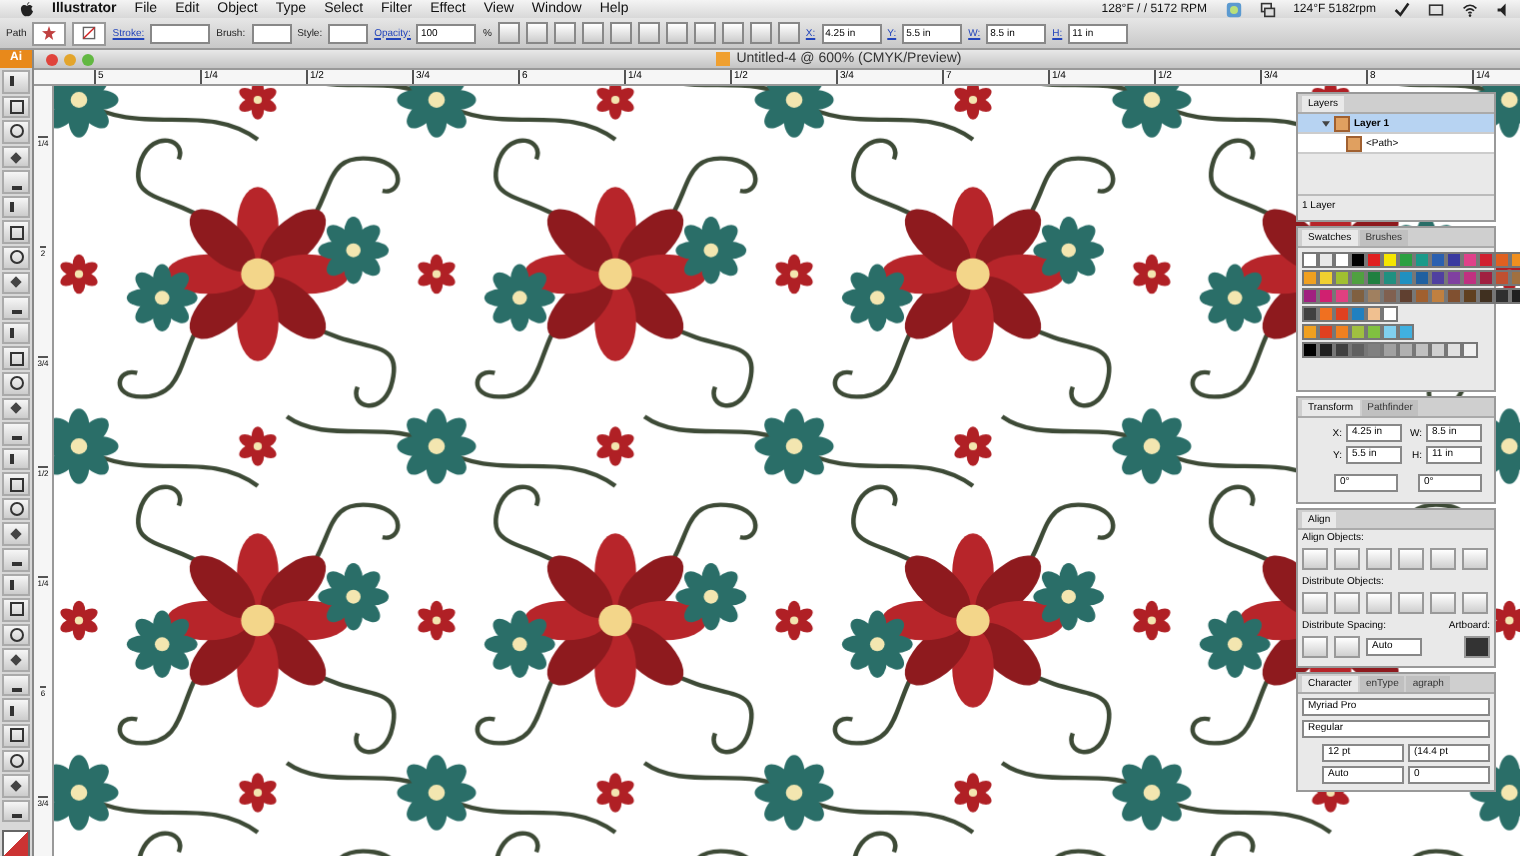  What do you see at coordinates (70, 59) in the screenshot?
I see `minimize-button` at bounding box center [70, 59].